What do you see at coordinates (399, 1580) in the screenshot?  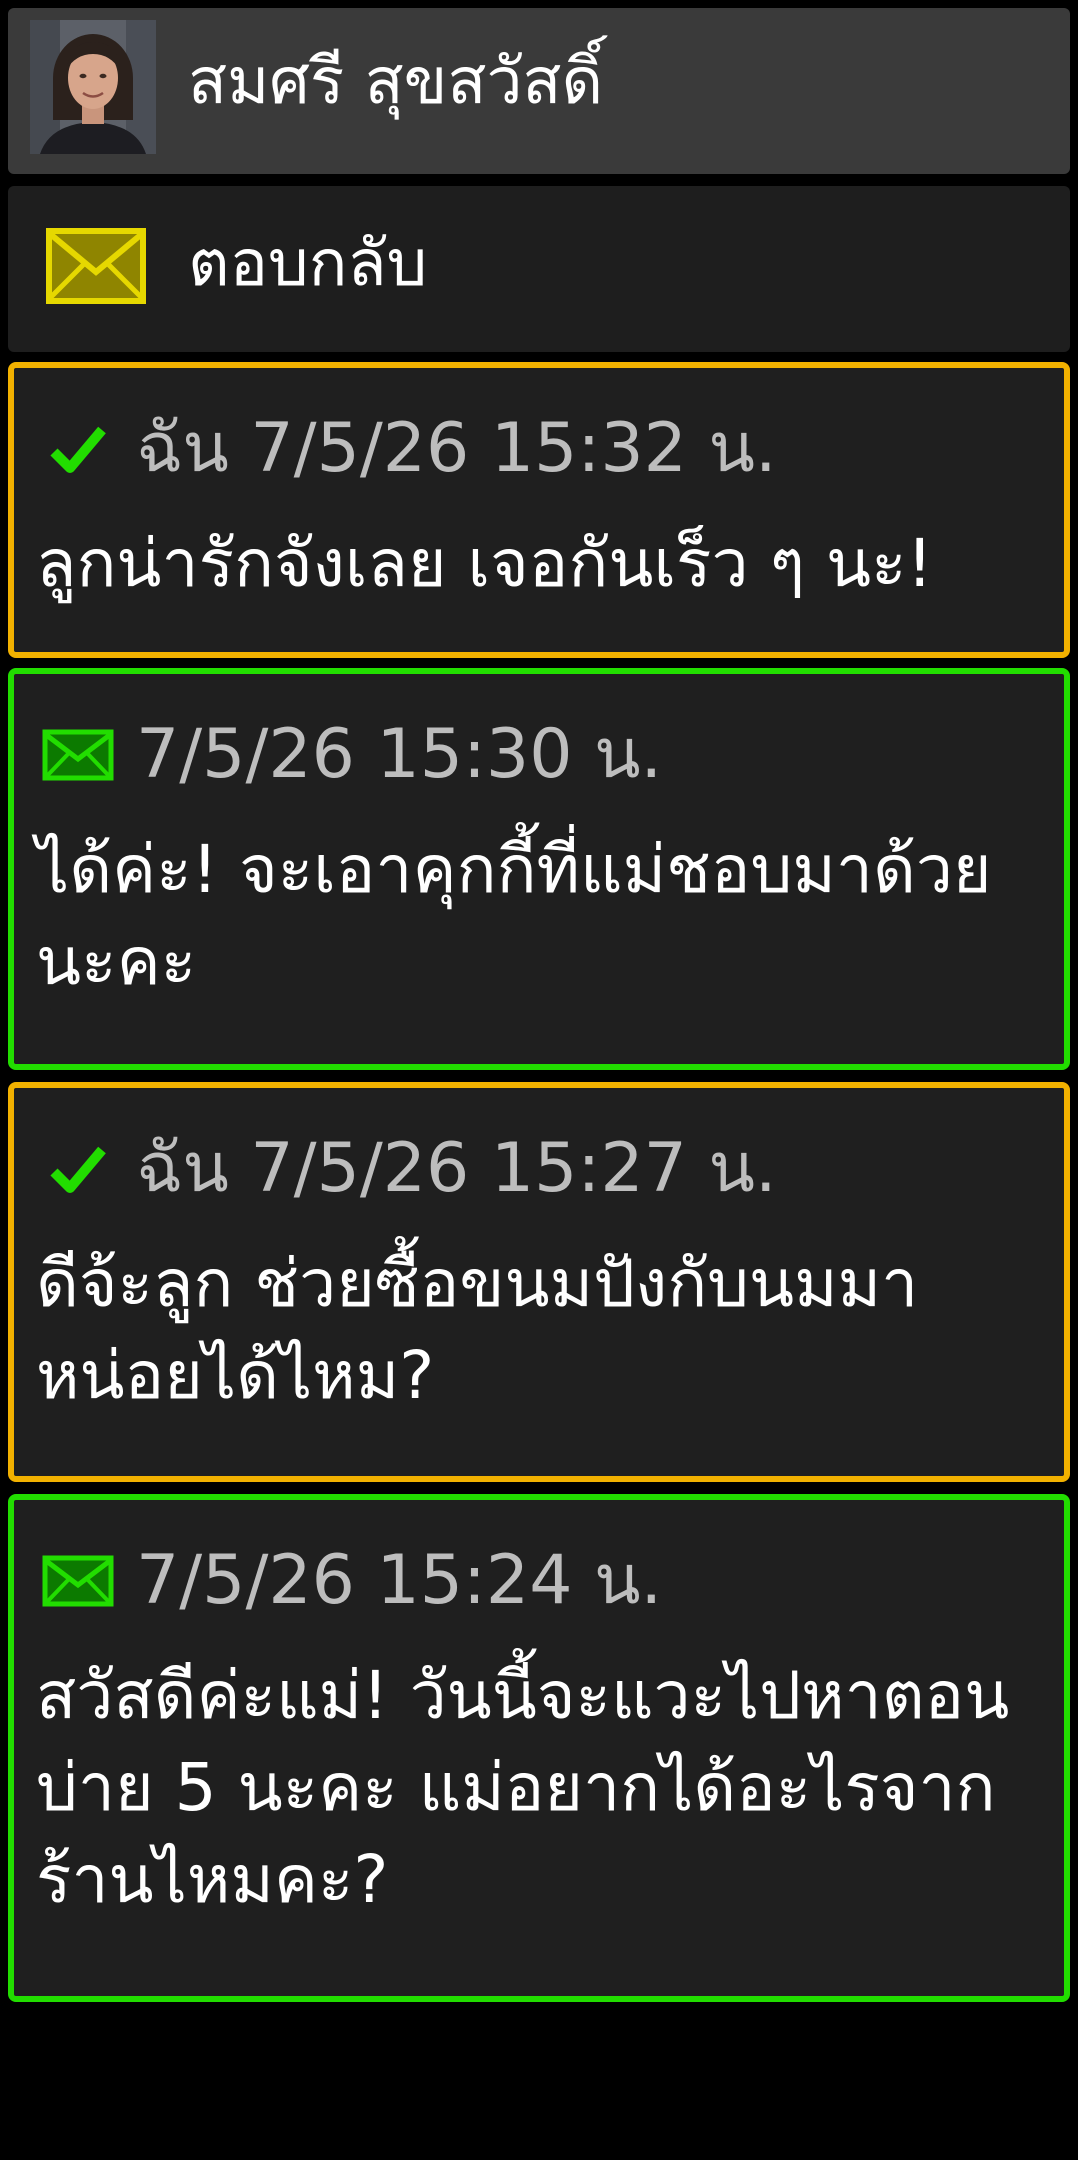 I see `message-meta: 7/5/26 15:24 น.` at bounding box center [399, 1580].